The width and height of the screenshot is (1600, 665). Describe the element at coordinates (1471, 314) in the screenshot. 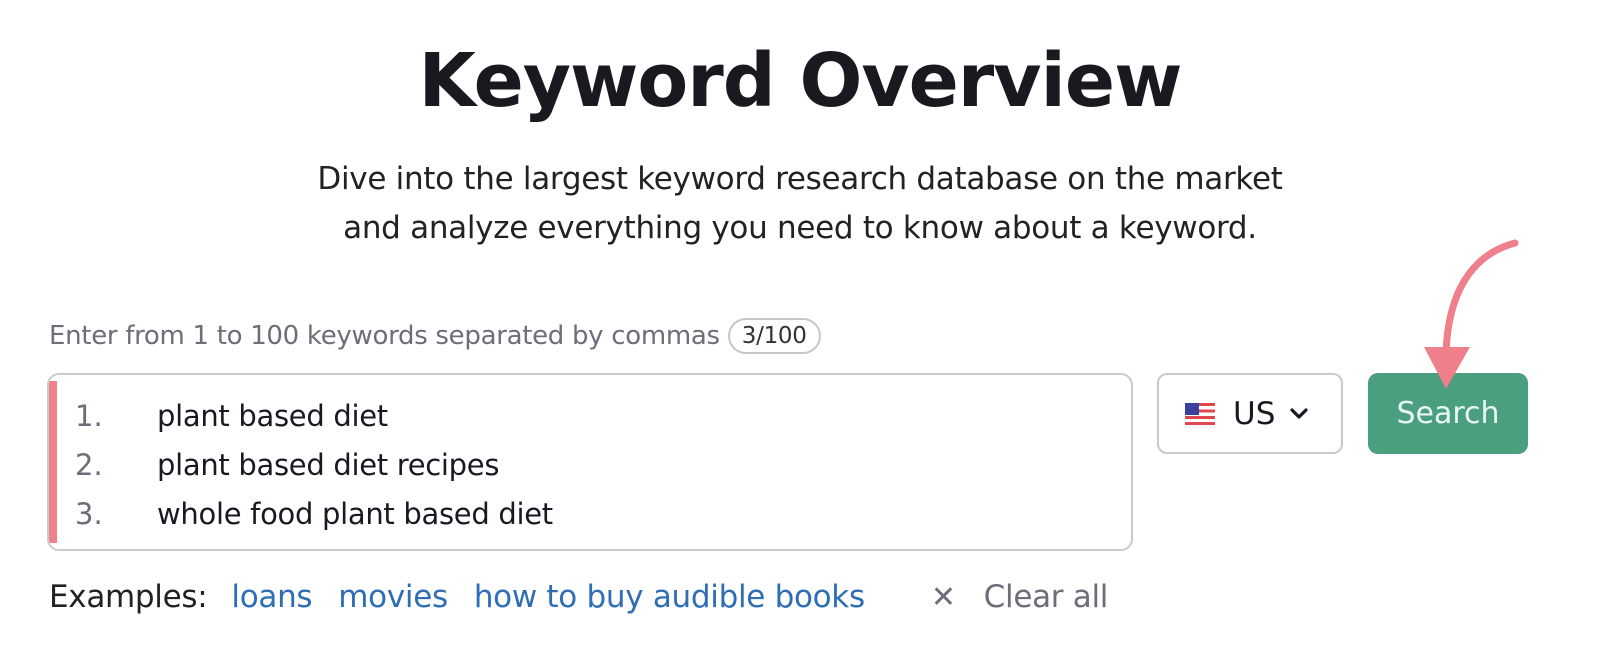

I see `annotation-arrow-icon` at that location.